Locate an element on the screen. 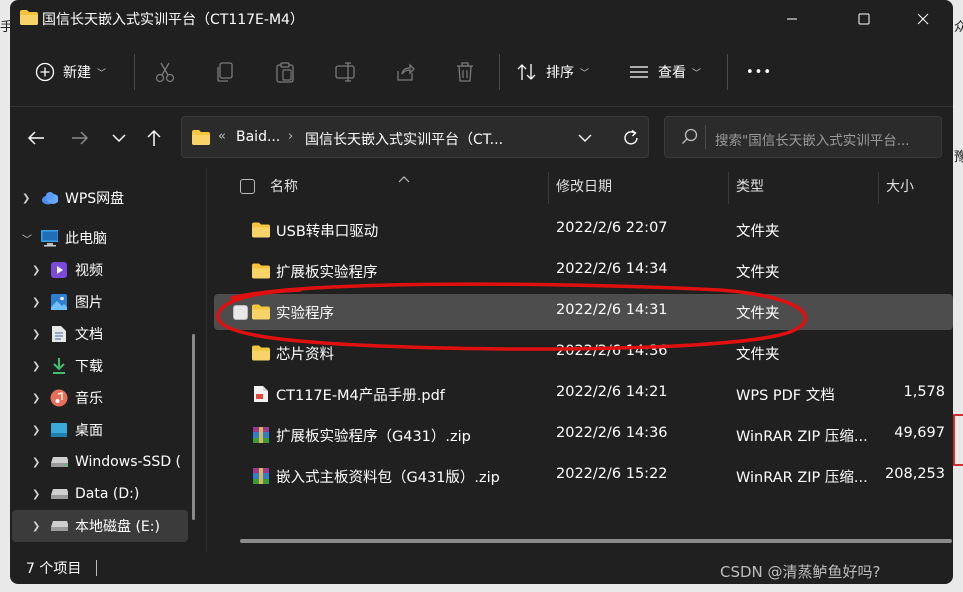 The image size is (963, 592). share-button is located at coordinates (405, 72).